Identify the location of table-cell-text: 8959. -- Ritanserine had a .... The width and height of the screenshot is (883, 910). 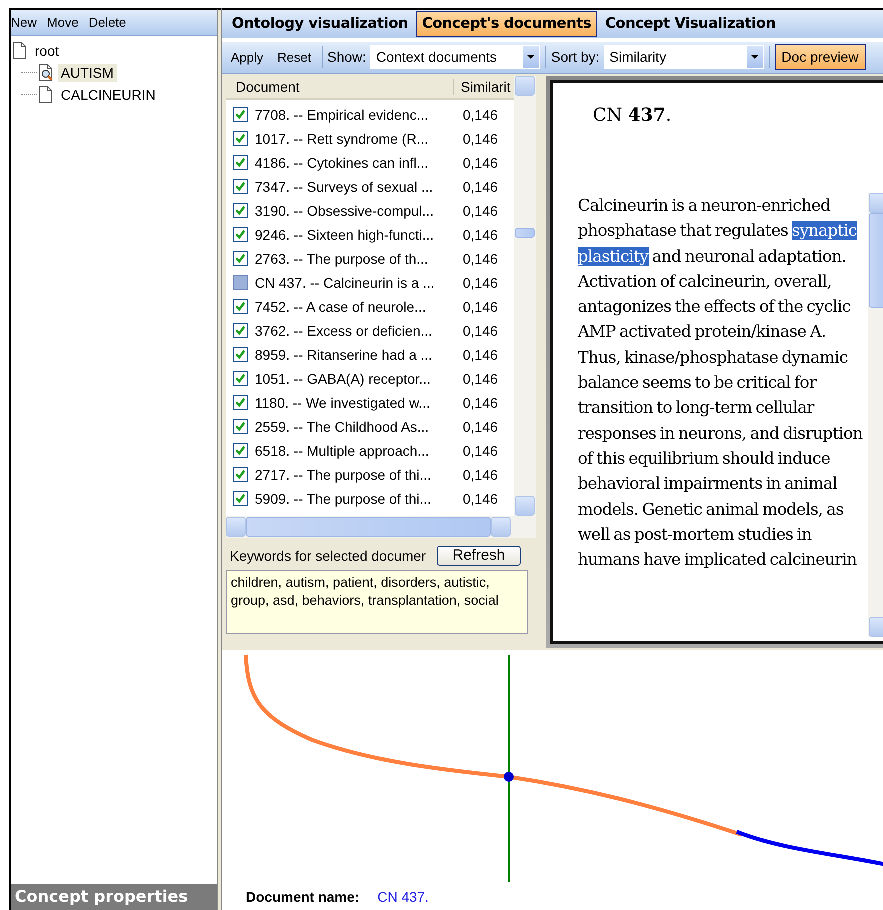
(344, 354).